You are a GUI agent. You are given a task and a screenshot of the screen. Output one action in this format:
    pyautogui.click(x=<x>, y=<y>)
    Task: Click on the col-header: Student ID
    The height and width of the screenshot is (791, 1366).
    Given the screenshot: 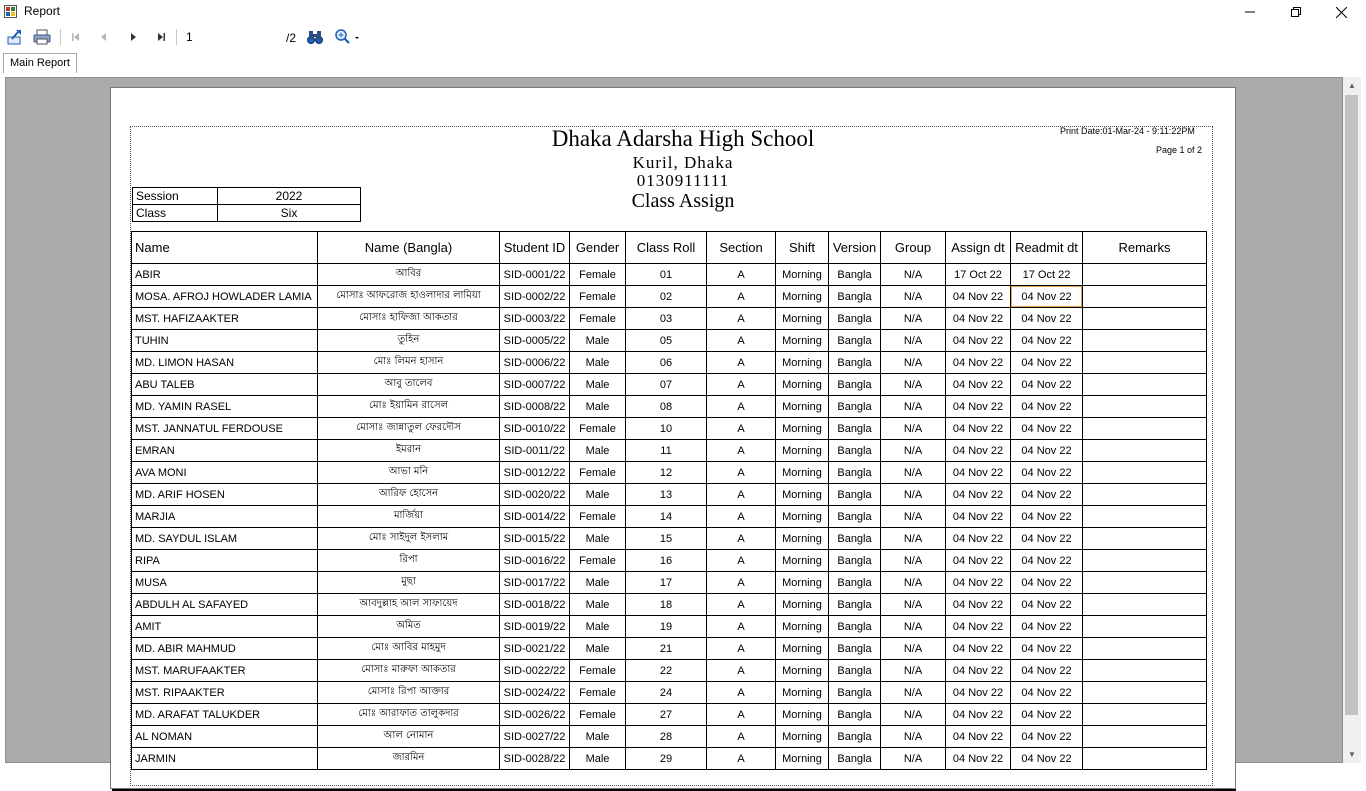 What is the action you would take?
    pyautogui.click(x=534, y=247)
    